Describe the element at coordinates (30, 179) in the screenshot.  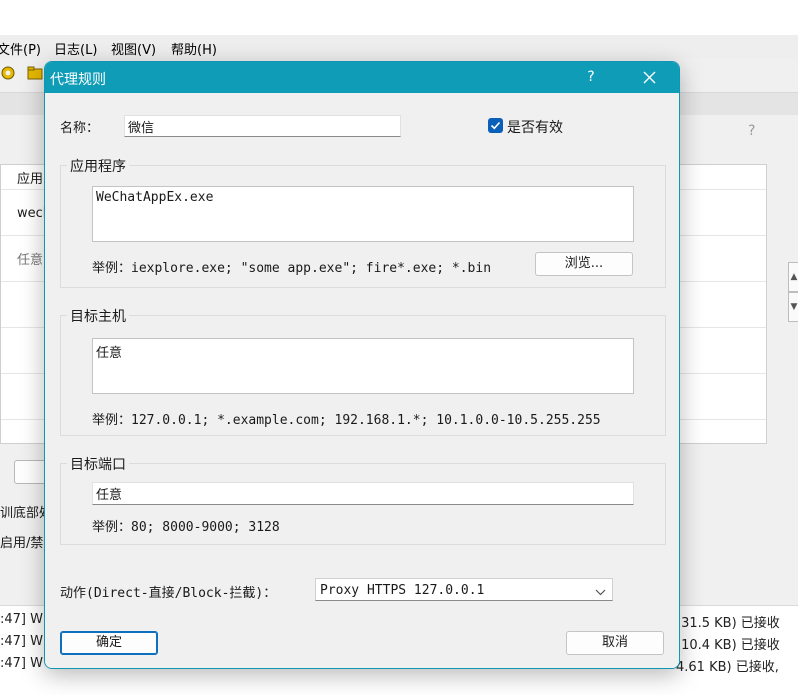
I see `list-header-app: 应用` at that location.